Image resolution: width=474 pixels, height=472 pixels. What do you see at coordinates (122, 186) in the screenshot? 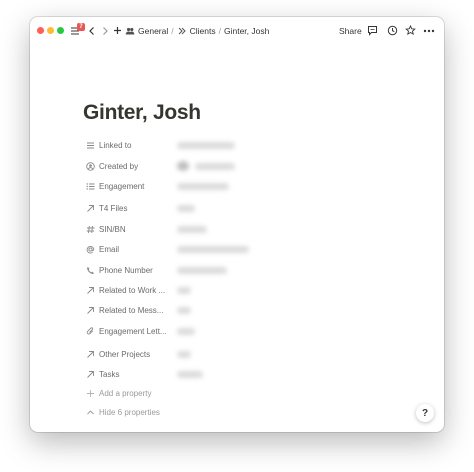
I see `property-label: Engagement` at bounding box center [122, 186].